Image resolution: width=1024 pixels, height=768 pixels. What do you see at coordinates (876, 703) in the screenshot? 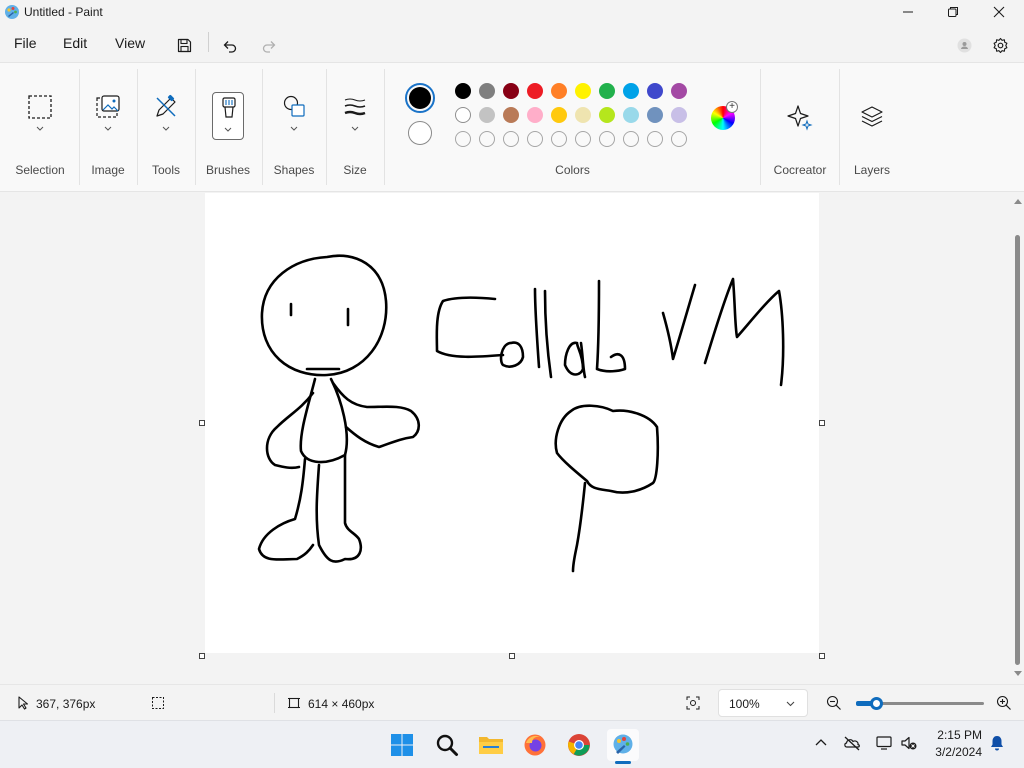
I see `zoom-slider-thumb` at bounding box center [876, 703].